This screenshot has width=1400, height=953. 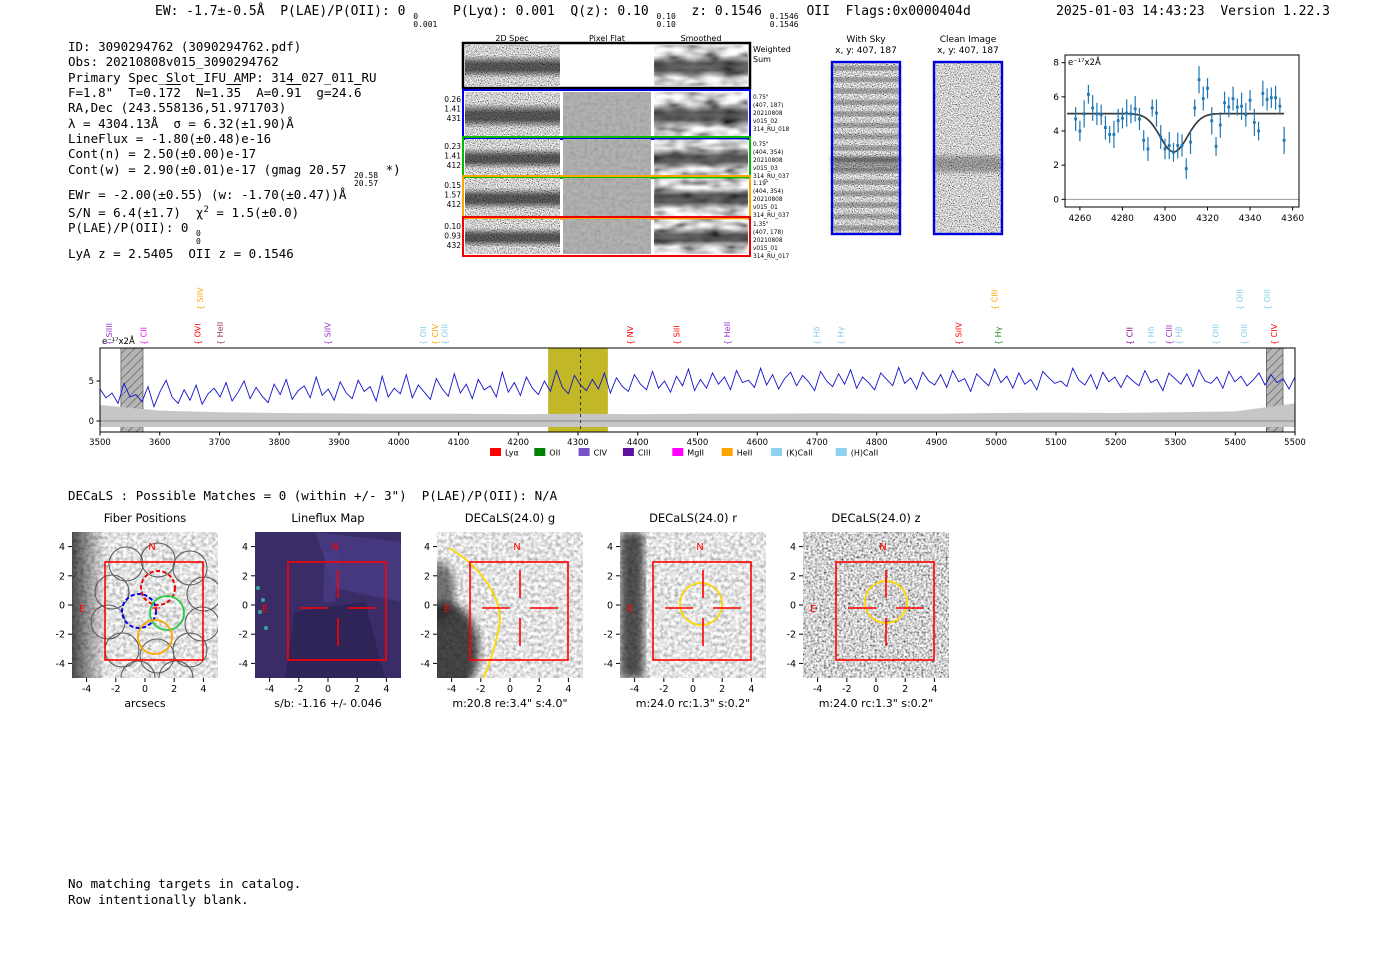 What do you see at coordinates (772, 49) in the screenshot?
I see `svg-text: Weighted` at bounding box center [772, 49].